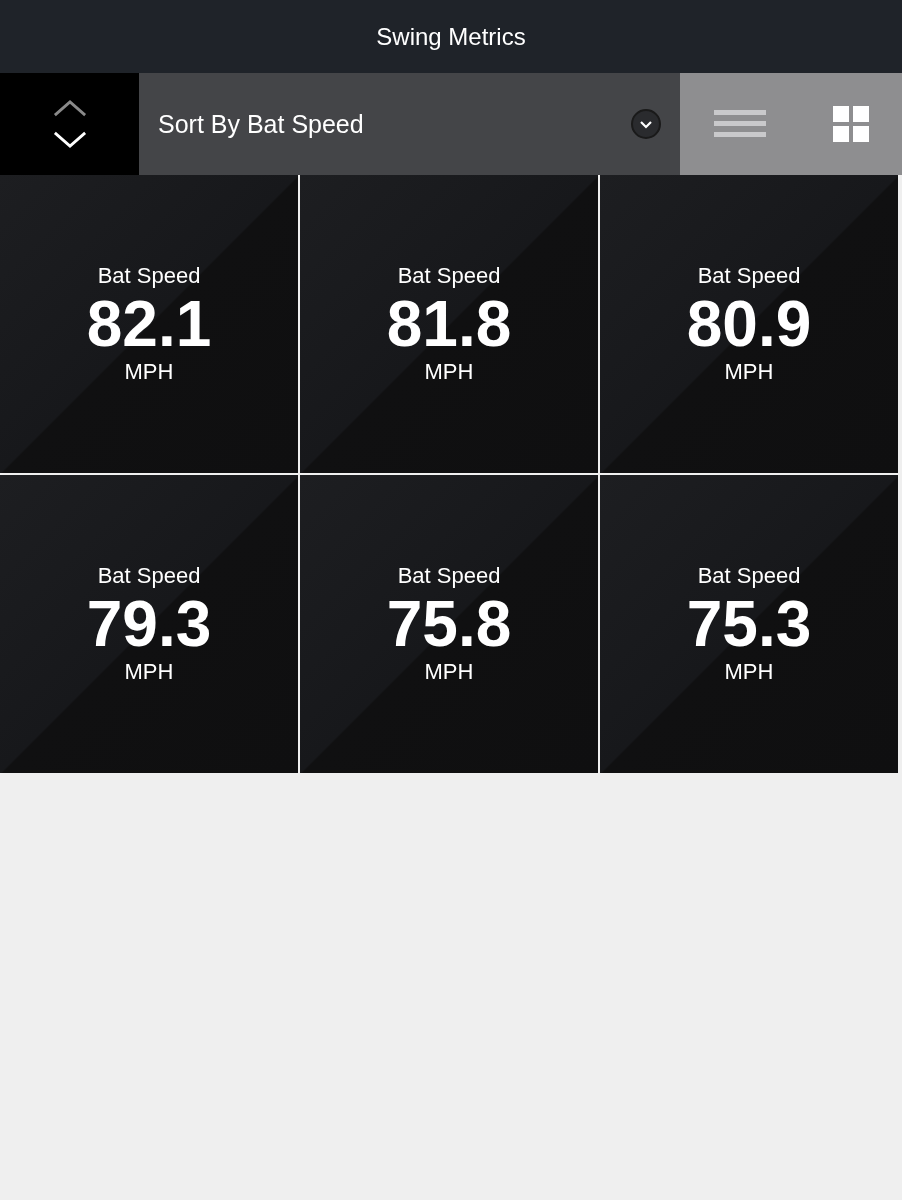  I want to click on metric-tile: Bat Speed 82.1 MPH, so click(149, 324).